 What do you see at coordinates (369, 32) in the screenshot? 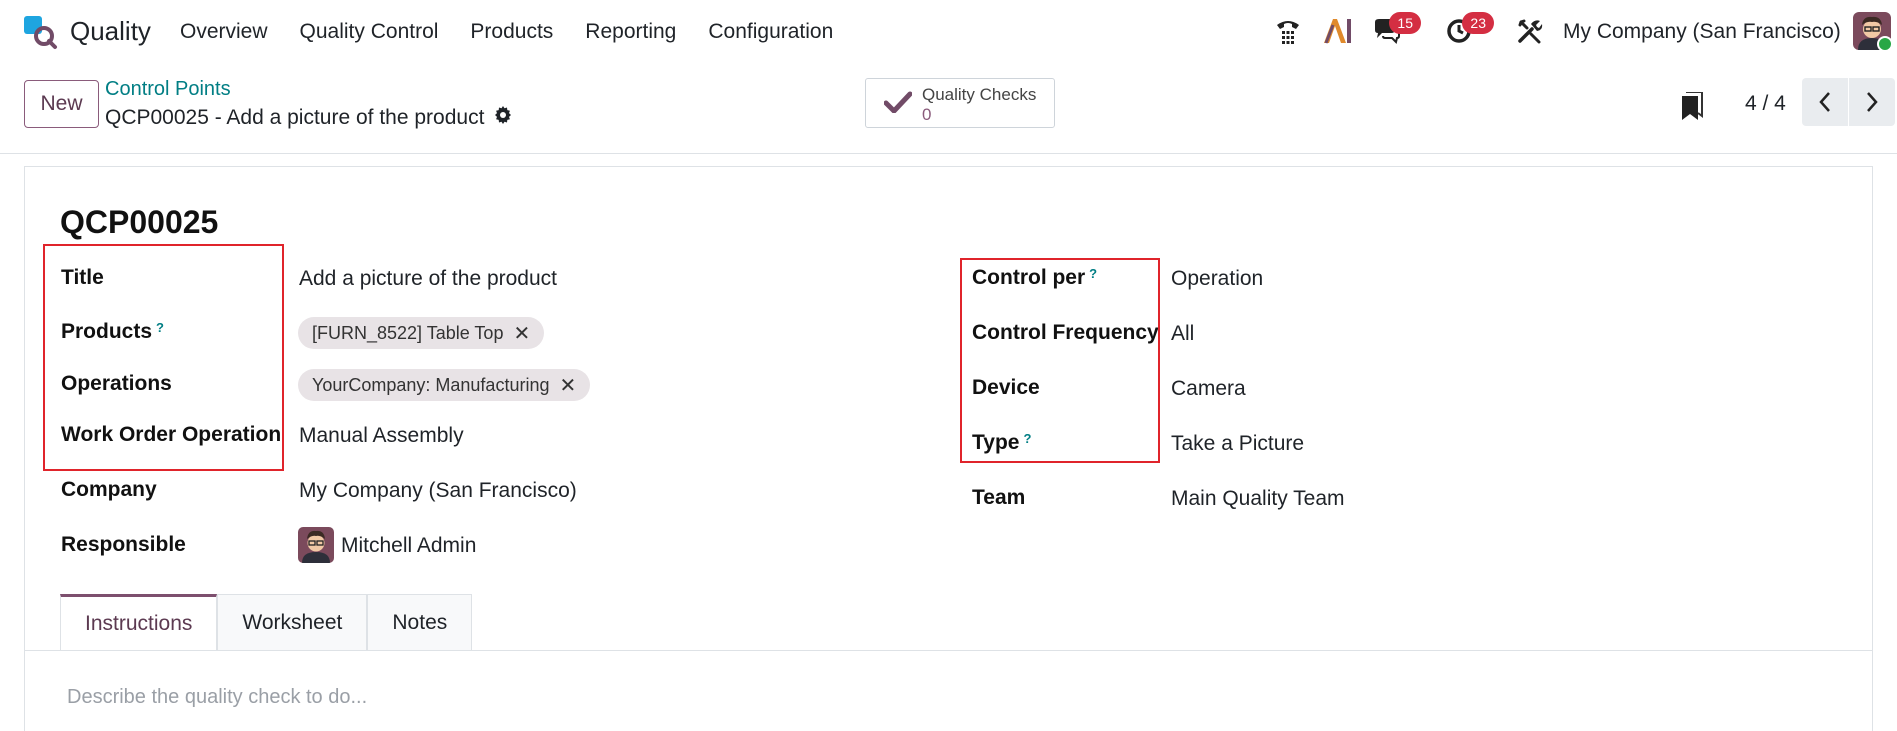
I see `menu-item-quality-control: Quality Control` at bounding box center [369, 32].